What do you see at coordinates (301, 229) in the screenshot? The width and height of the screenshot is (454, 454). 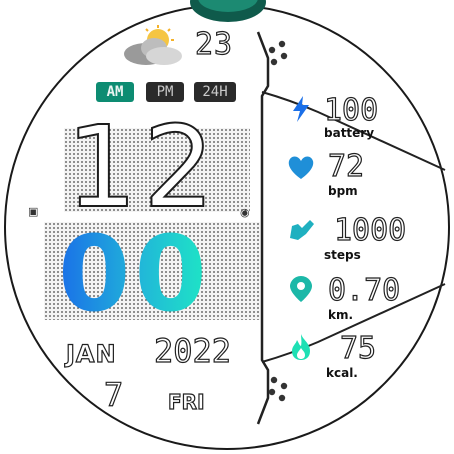 I see `shoe-icon` at bounding box center [301, 229].